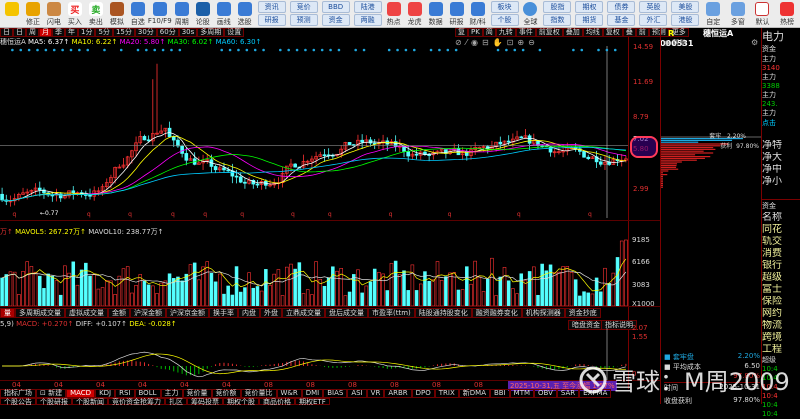  Describe the element at coordinates (763, 13) in the screenshot. I see `toolbar-button: 默认` at that location.